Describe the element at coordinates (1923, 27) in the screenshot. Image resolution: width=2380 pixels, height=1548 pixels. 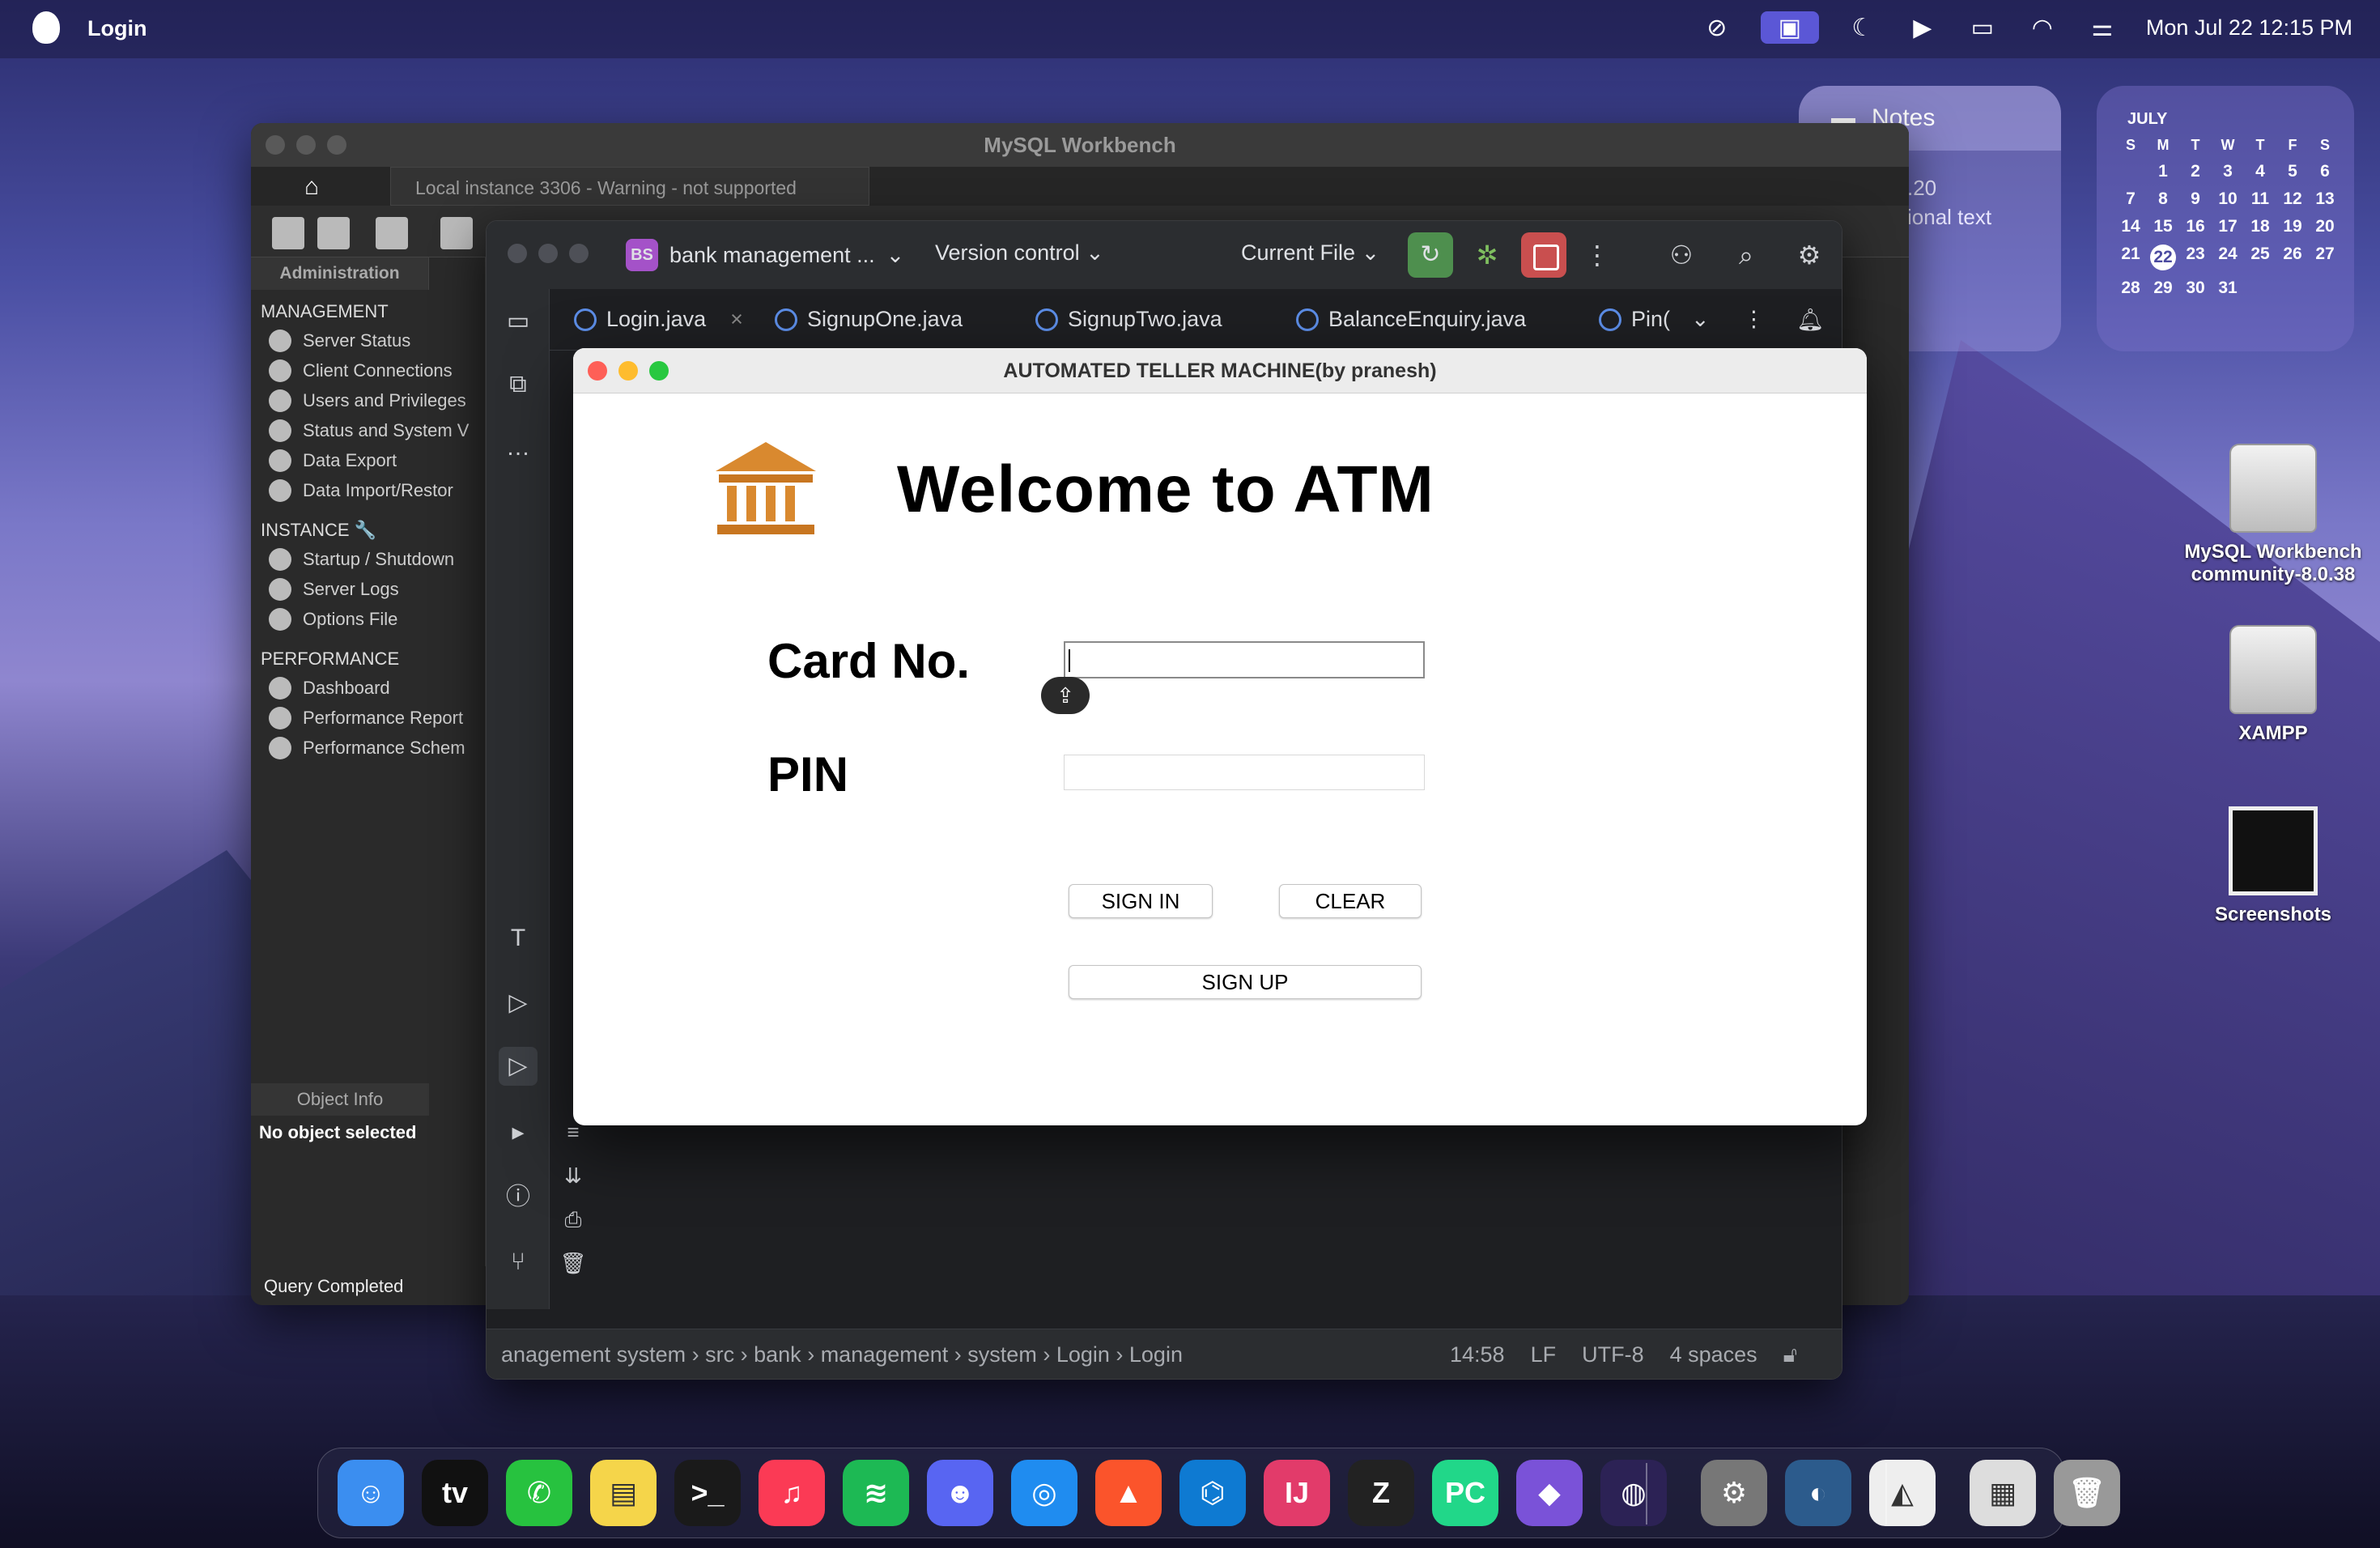
I see `now-playing-icon: ▶` at that location.